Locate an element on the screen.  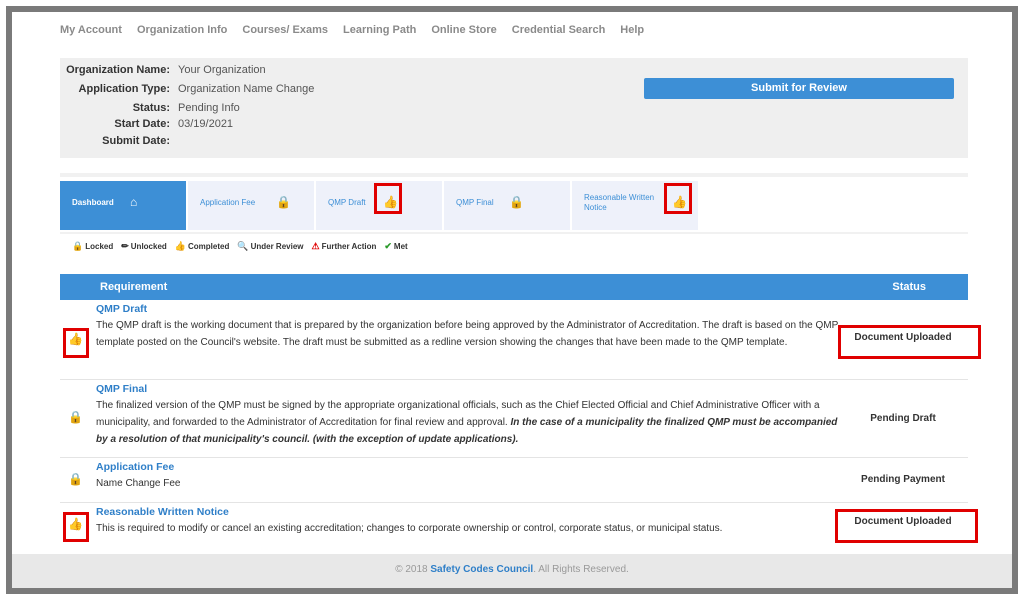
table-header: Requirement Status is located at coordinates (514, 287).